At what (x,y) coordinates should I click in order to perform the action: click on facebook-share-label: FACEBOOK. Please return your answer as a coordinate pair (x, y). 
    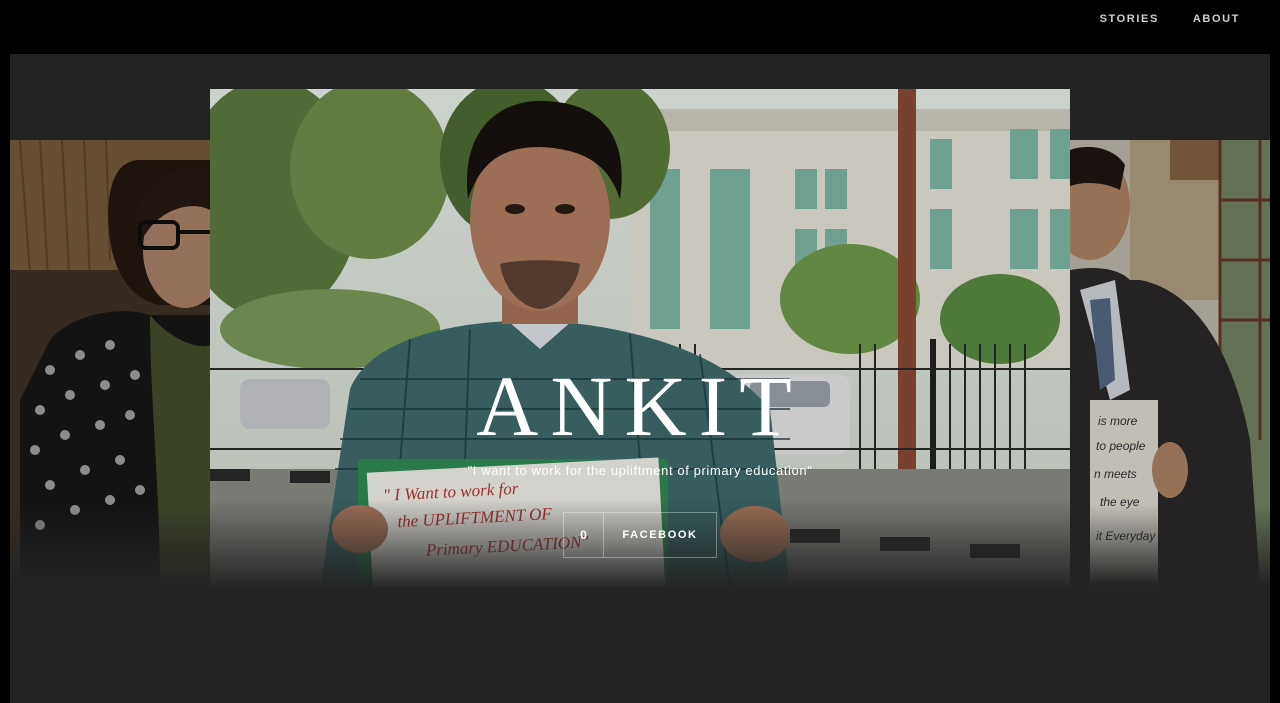
    Looking at the image, I should click on (660, 535).